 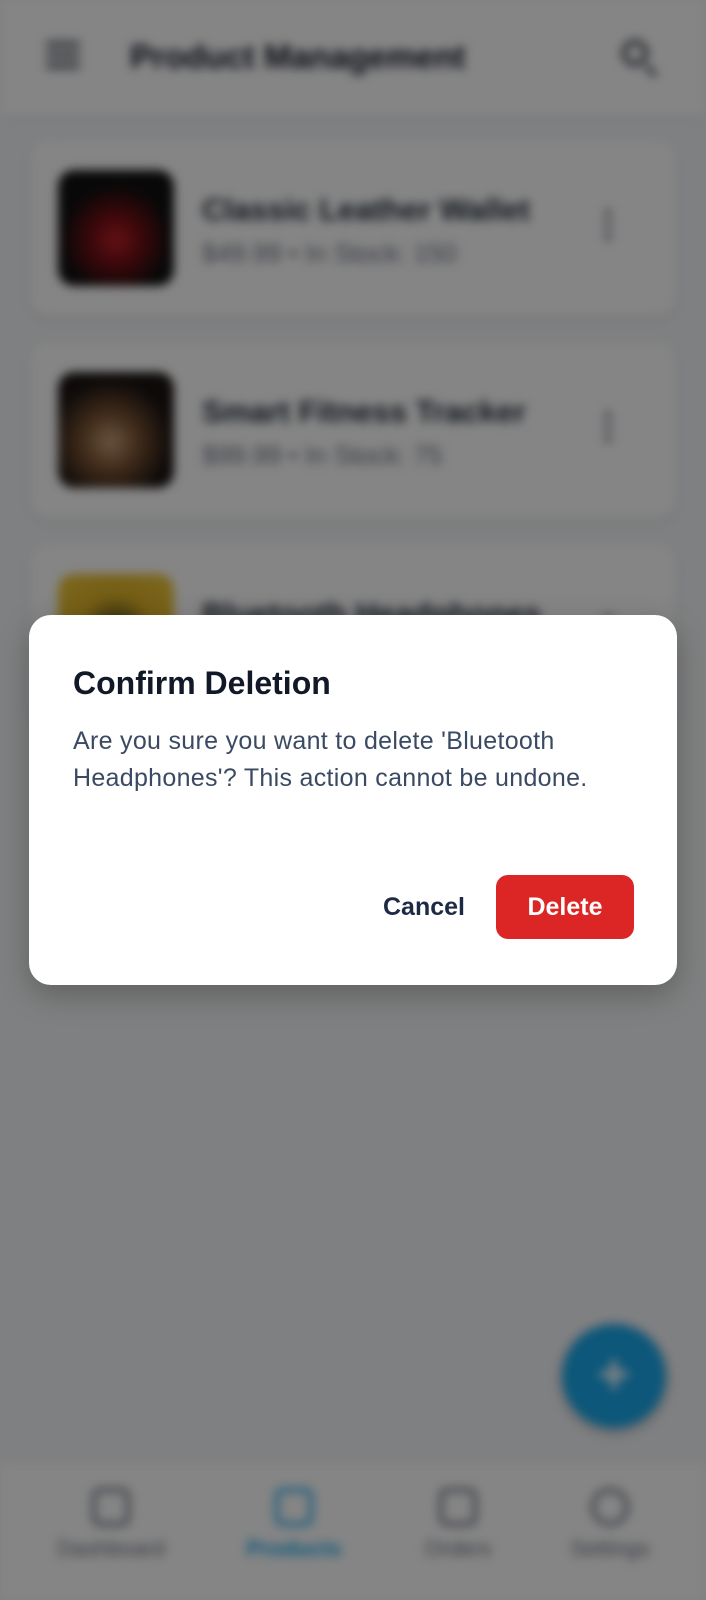 What do you see at coordinates (565, 907) in the screenshot?
I see `delete-button: Delete` at bounding box center [565, 907].